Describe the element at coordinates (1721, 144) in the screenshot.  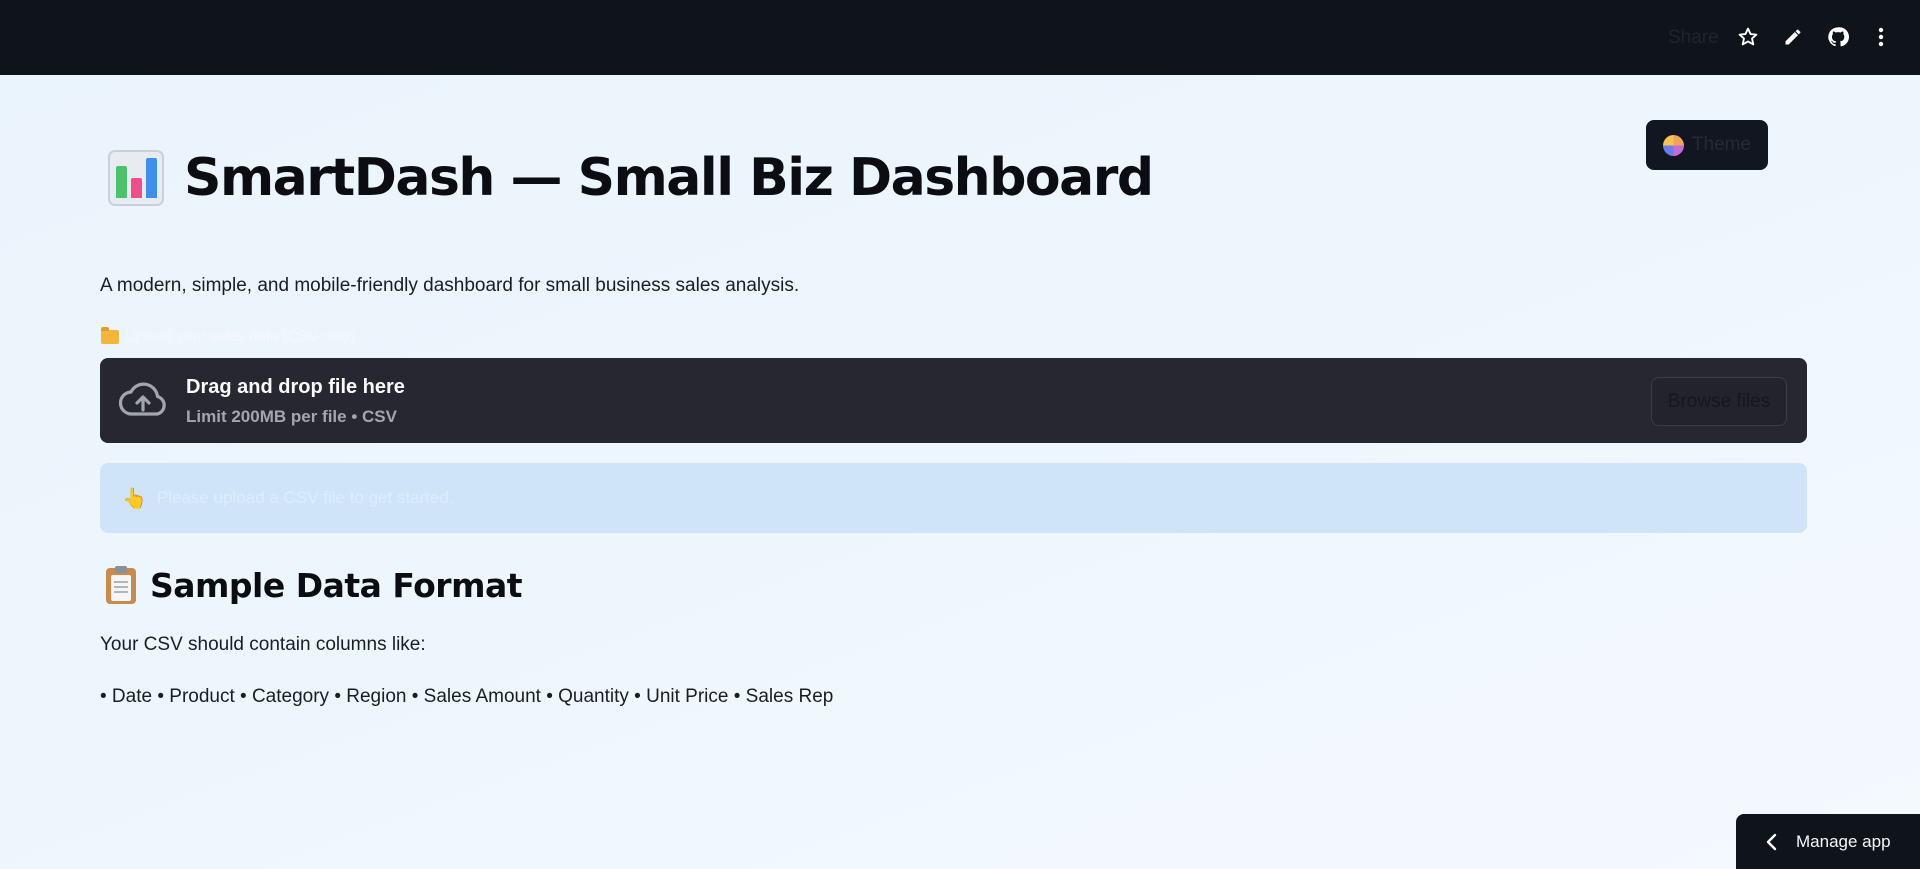
I see `theme-button-label: Theme` at that location.